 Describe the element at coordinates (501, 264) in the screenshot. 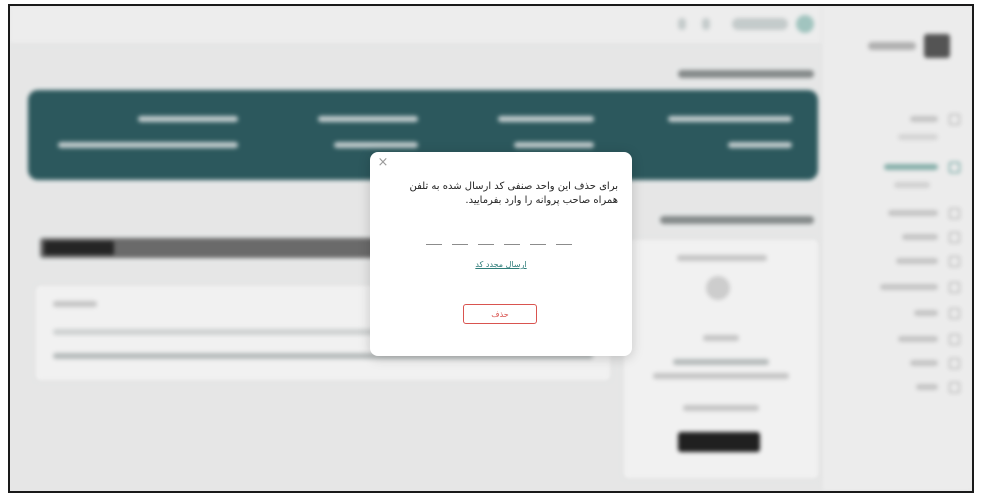

I see `resend-code-link: ارسال مجدد کد` at that location.